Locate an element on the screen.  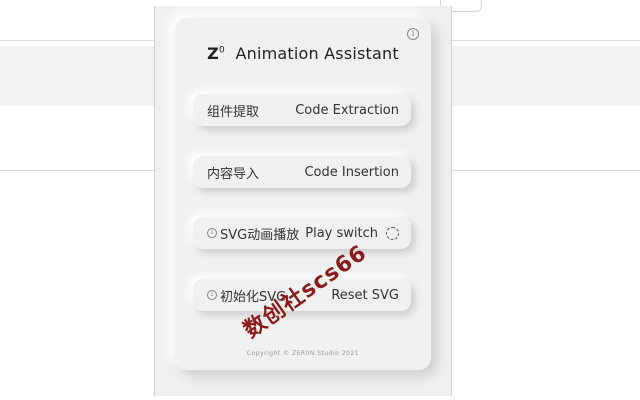
title-text: Animation Assistant is located at coordinates (317, 53).